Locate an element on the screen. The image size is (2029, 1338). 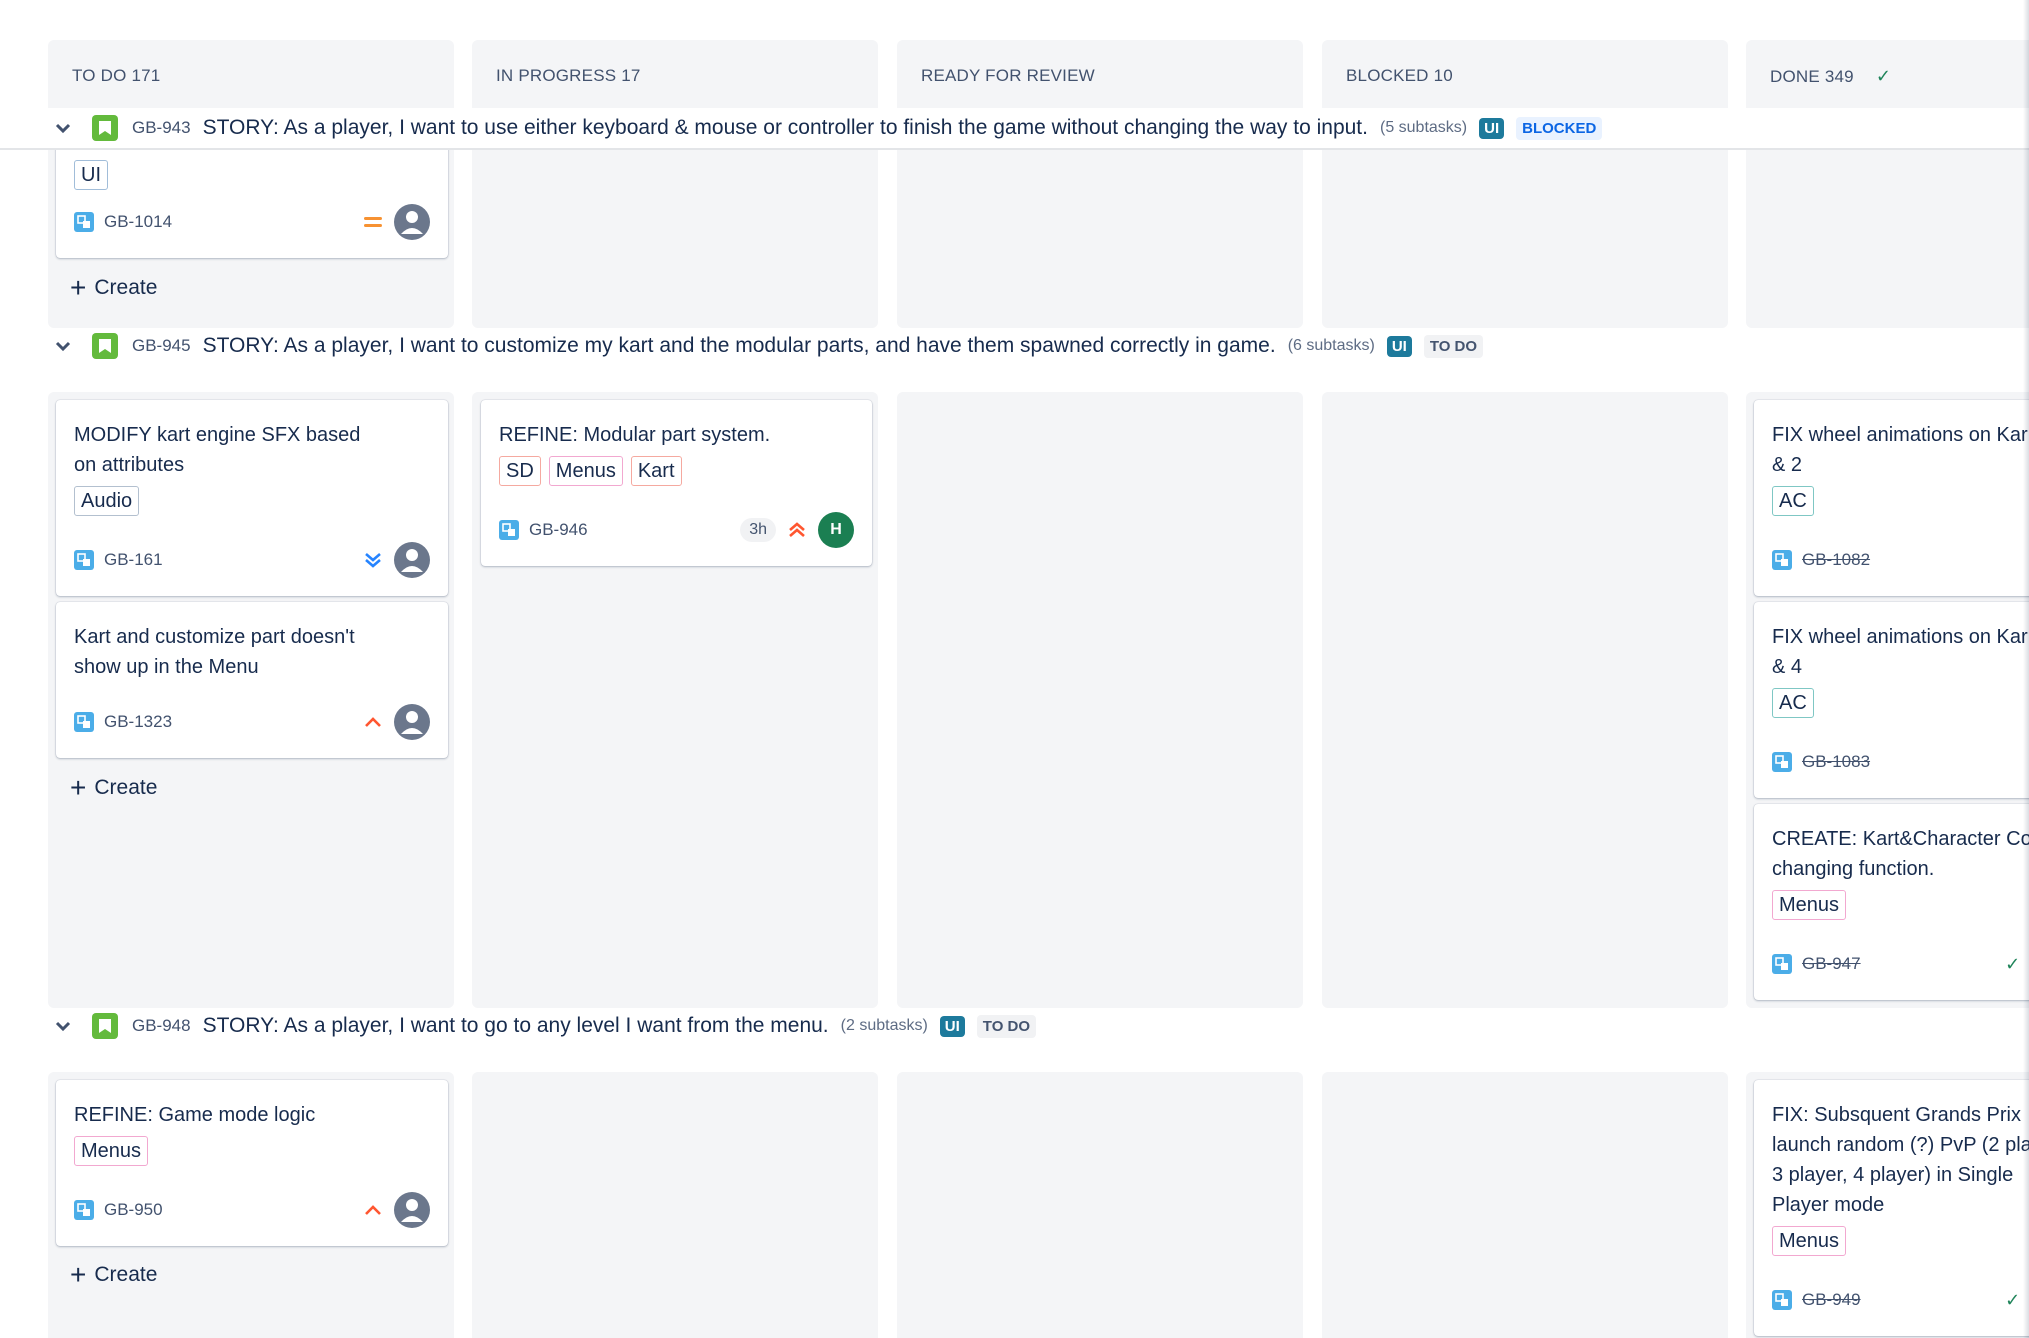
column-title: READY FOR REVIEW is located at coordinates (1008, 75).